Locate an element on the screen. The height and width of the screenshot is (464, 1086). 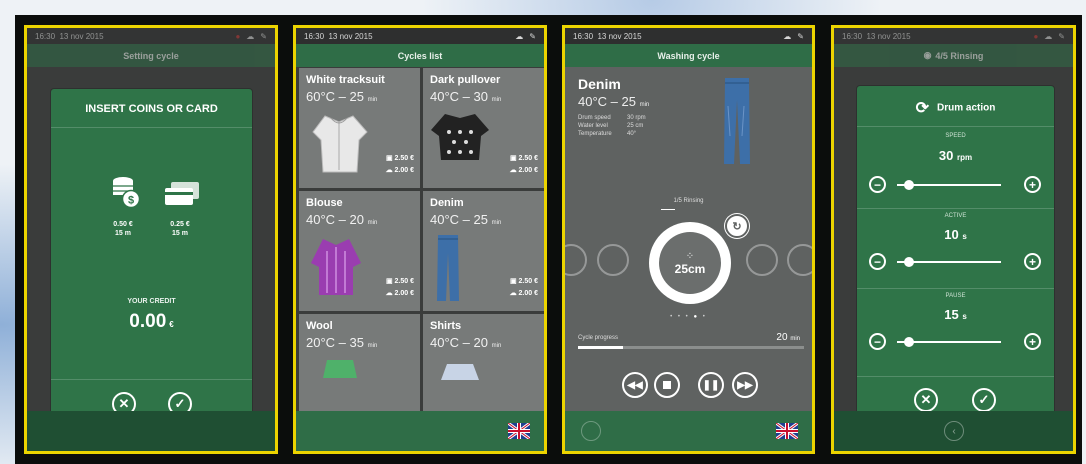
settings-icon: ✎ is located at coordinates (532, 36).